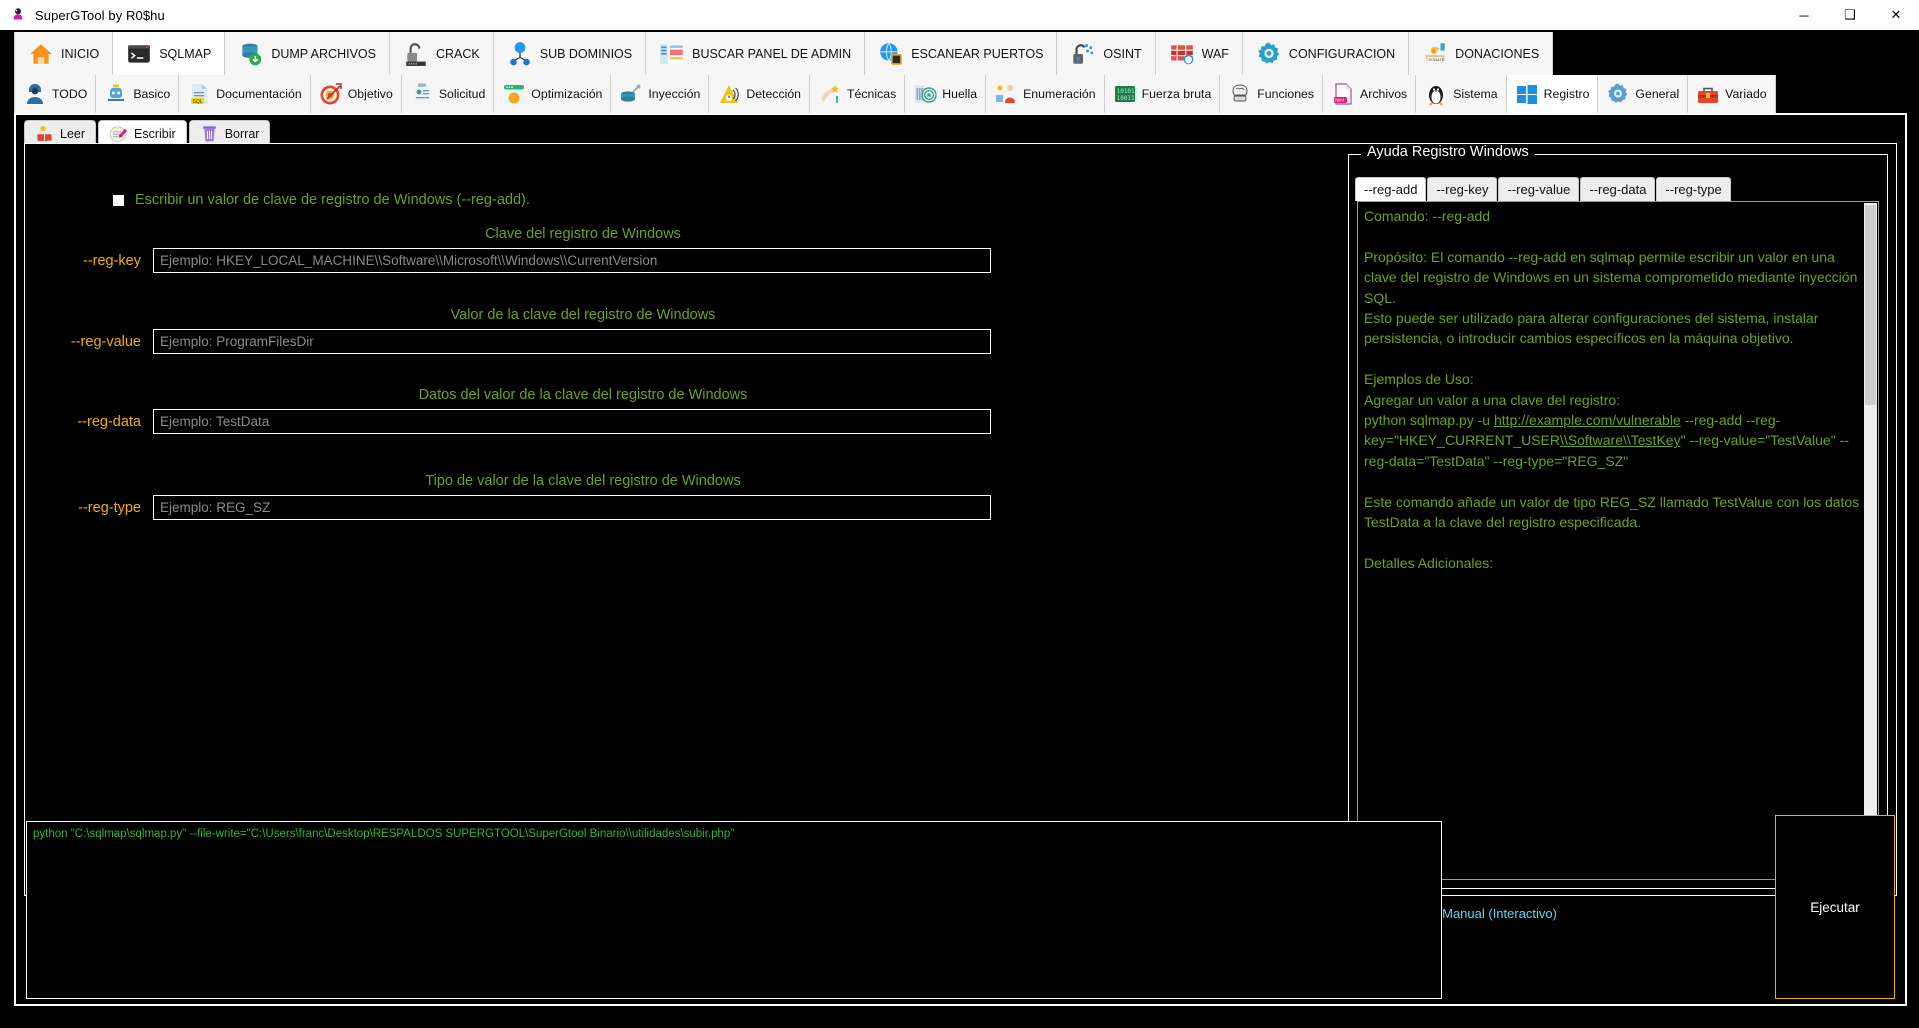  I want to click on sqlmap-tab-label: General, so click(1657, 94).